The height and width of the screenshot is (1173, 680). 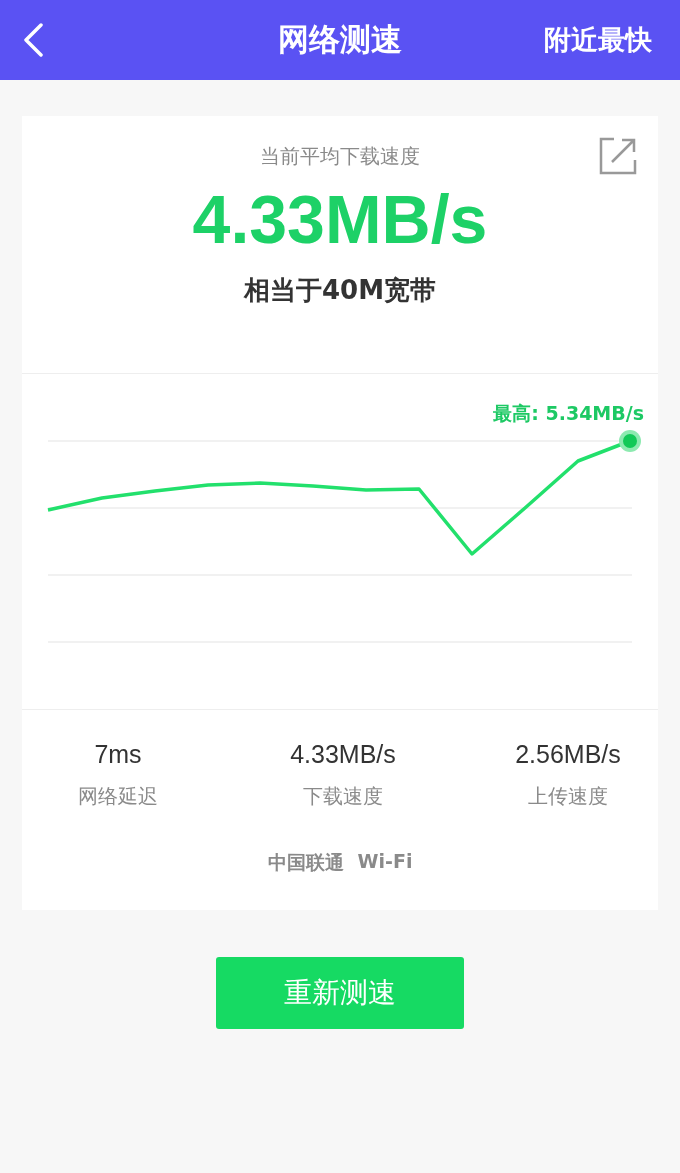 I want to click on stat-value: 2.56MB/s, so click(x=568, y=754).